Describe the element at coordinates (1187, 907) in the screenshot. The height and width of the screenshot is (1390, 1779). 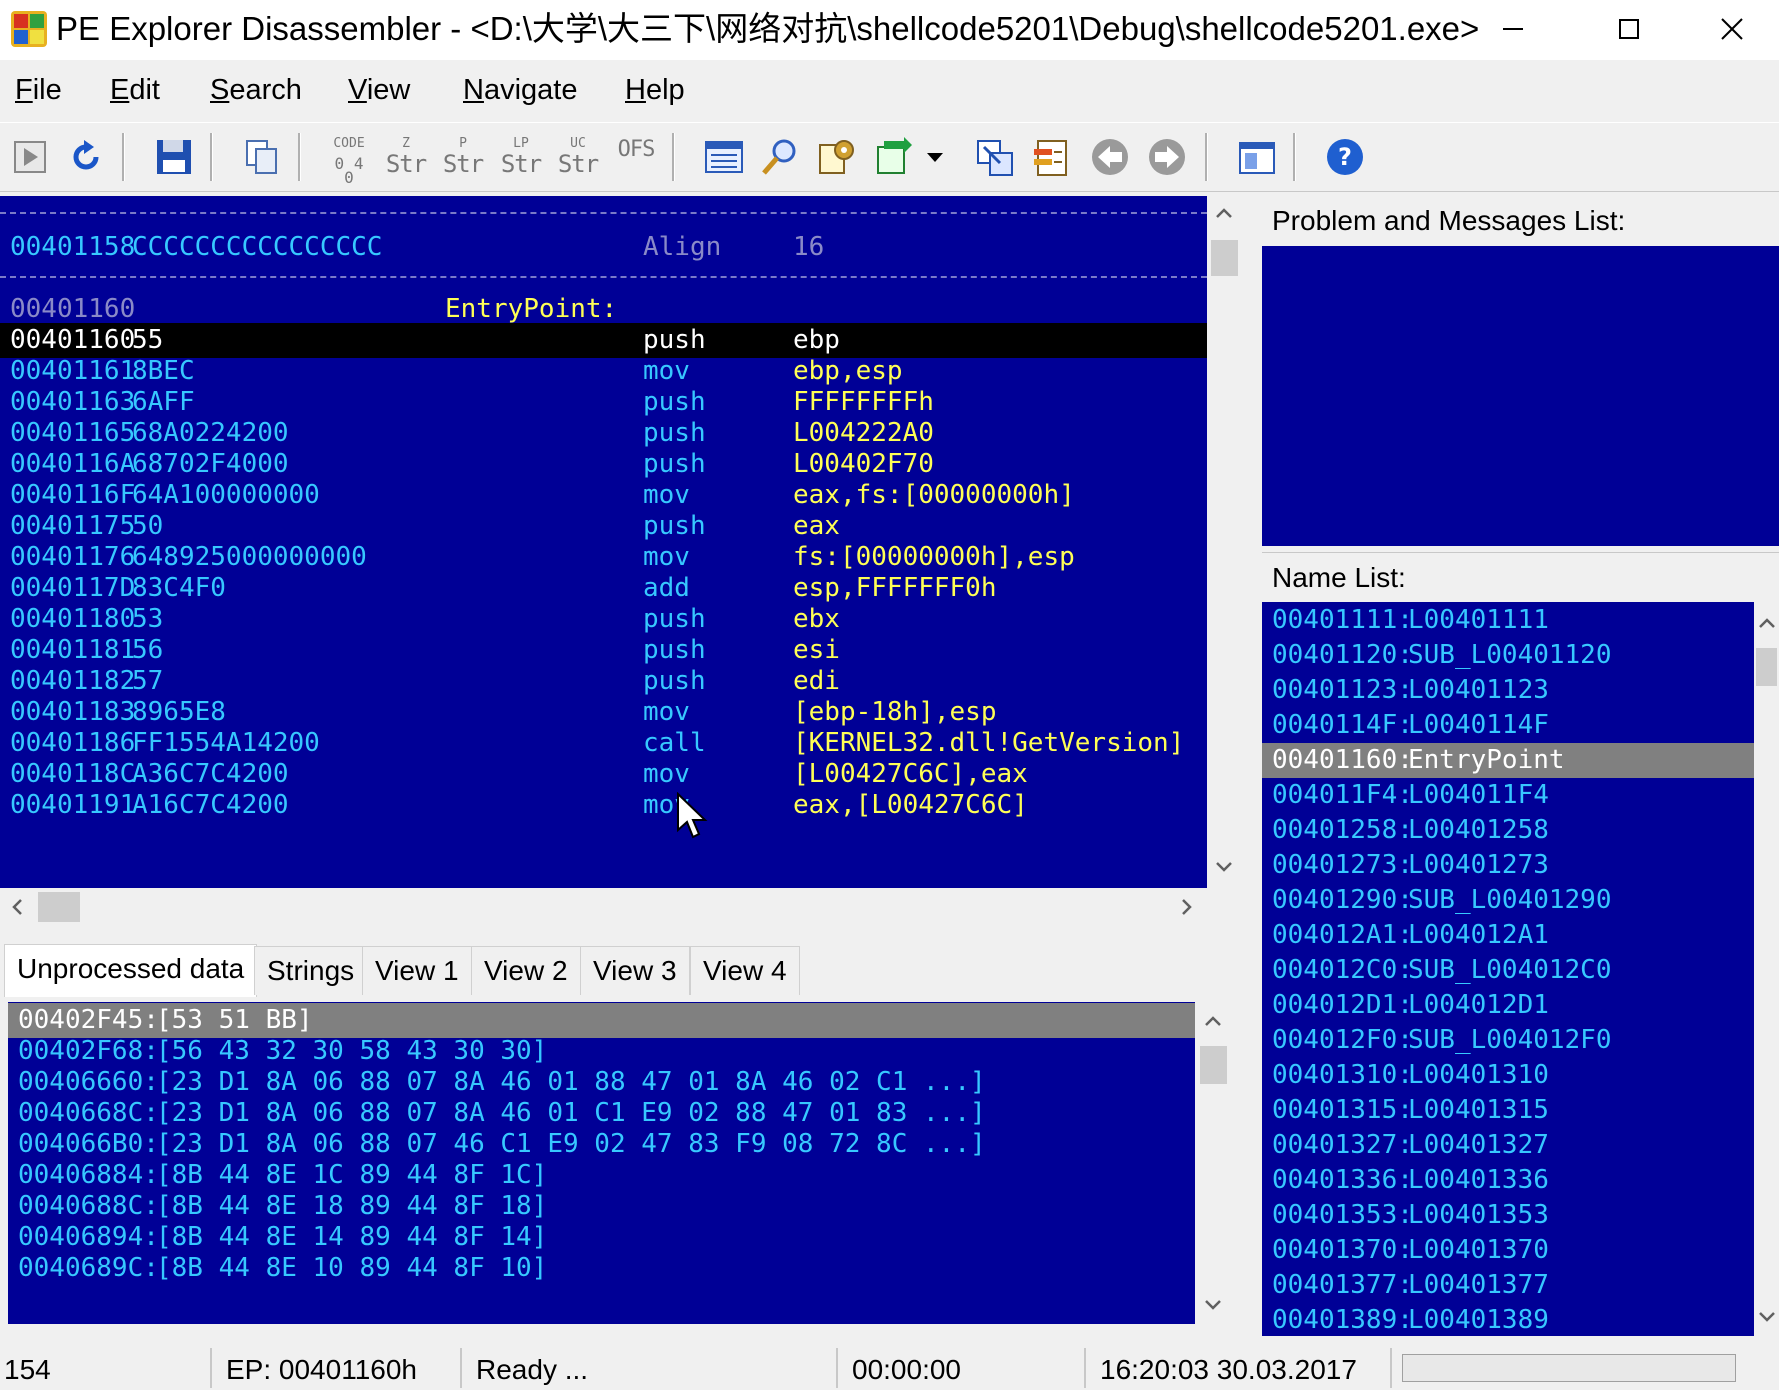
I see `scroll-right-arrow` at that location.